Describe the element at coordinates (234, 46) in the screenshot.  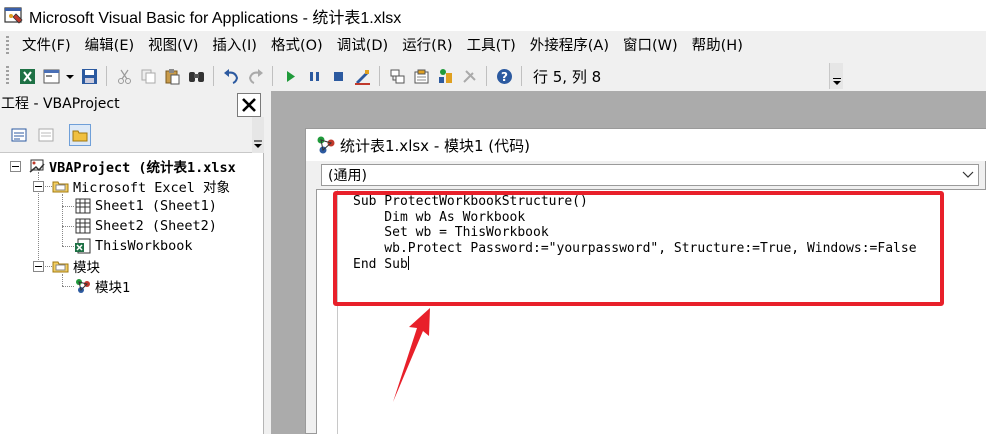
I see `menu-insert: 插入(I)` at that location.